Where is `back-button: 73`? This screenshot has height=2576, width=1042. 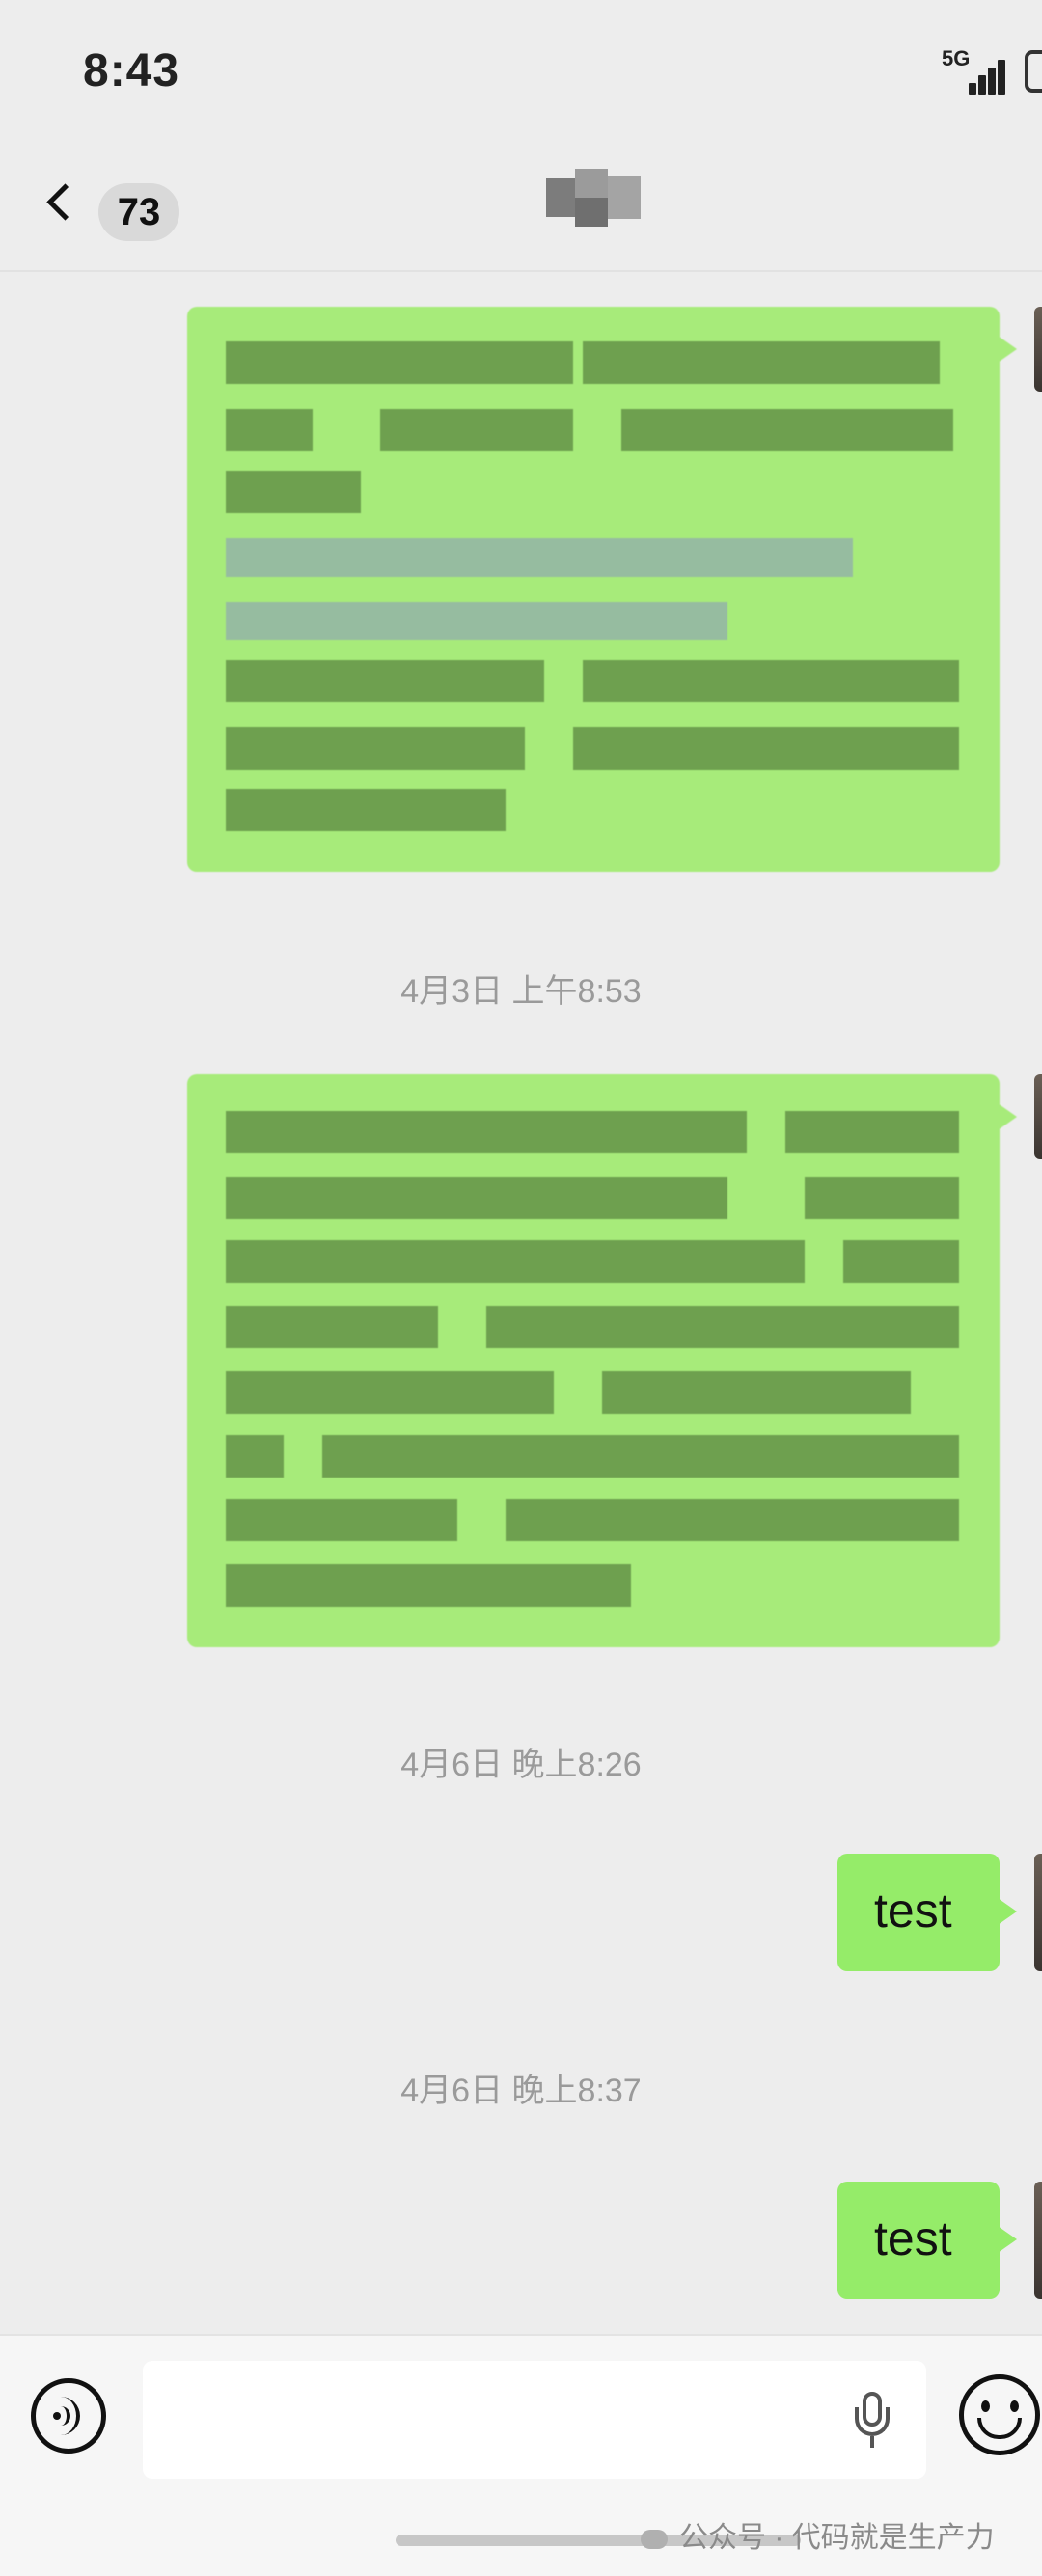
back-button: 73 is located at coordinates (116, 210).